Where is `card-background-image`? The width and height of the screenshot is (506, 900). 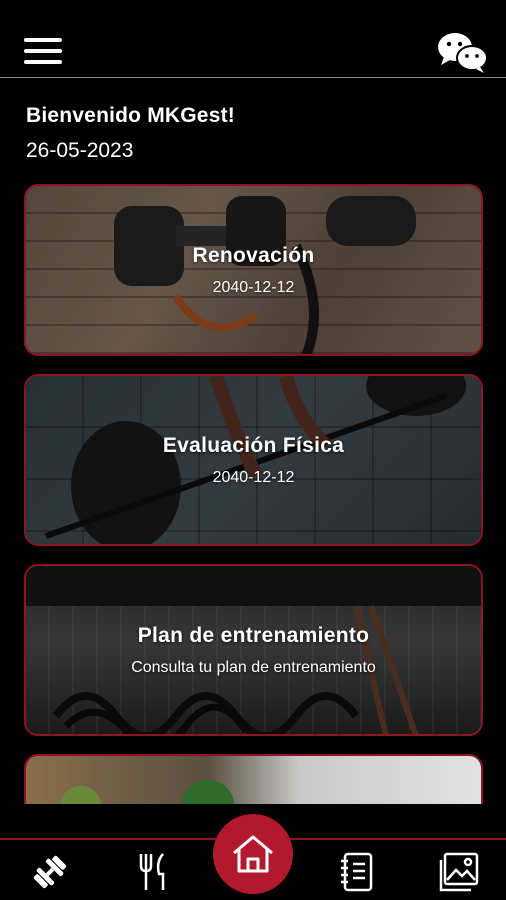
card-background-image is located at coordinates (253, 780).